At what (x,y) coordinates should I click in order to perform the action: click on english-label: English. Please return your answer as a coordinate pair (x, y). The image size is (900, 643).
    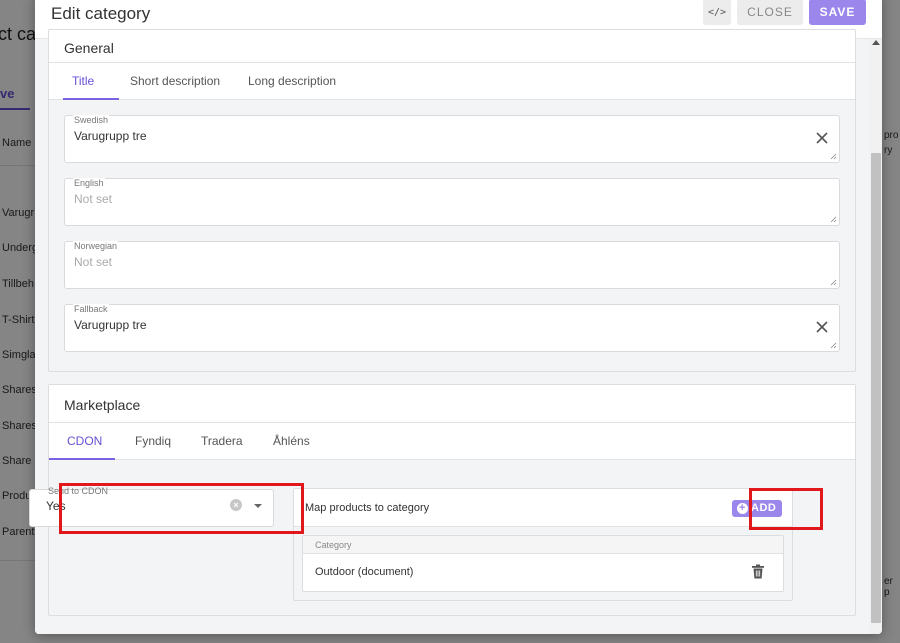
    Looking at the image, I should click on (89, 183).